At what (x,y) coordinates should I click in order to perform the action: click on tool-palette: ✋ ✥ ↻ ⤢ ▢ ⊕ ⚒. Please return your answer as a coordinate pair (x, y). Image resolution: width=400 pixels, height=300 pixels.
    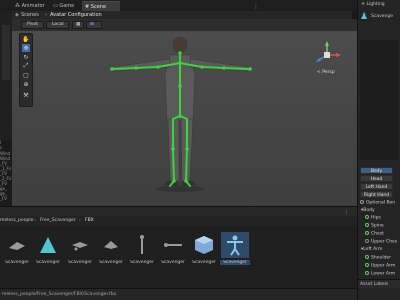
    Looking at the image, I should click on (26, 70).